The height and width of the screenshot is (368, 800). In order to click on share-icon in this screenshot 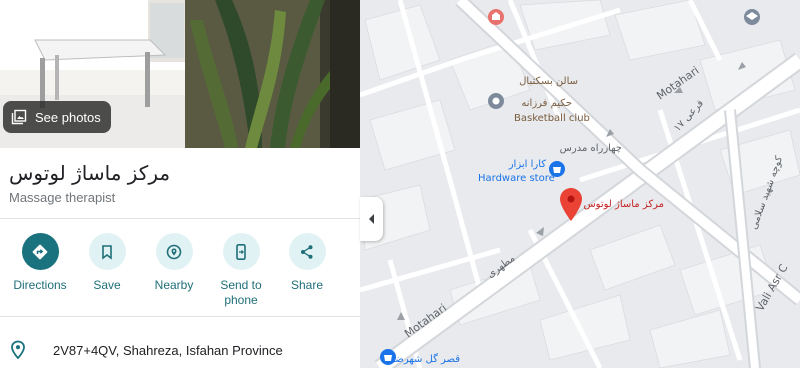, I will do `click(307, 251)`.